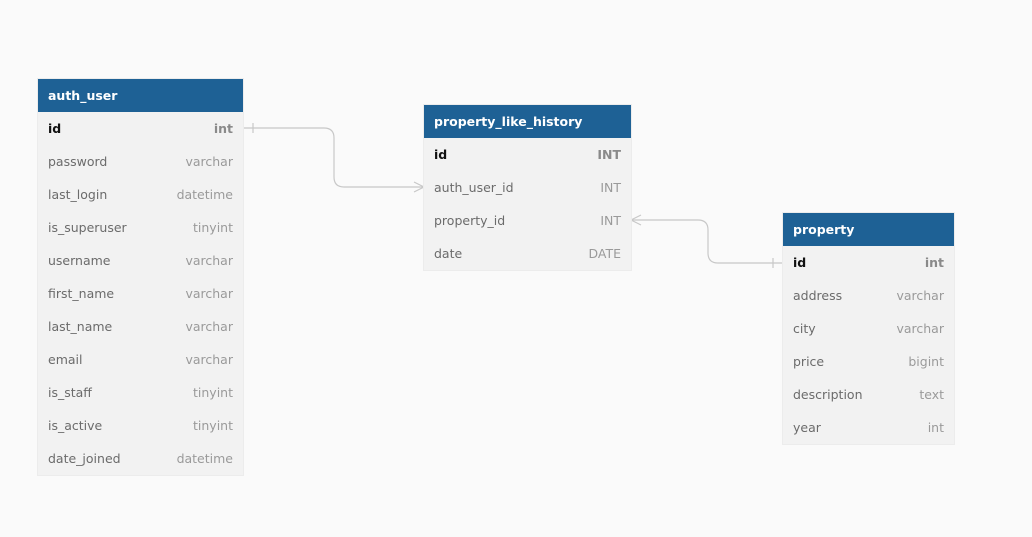  Describe the element at coordinates (140, 293) in the screenshot. I see `column-row-first-name: first_name varchar` at that location.